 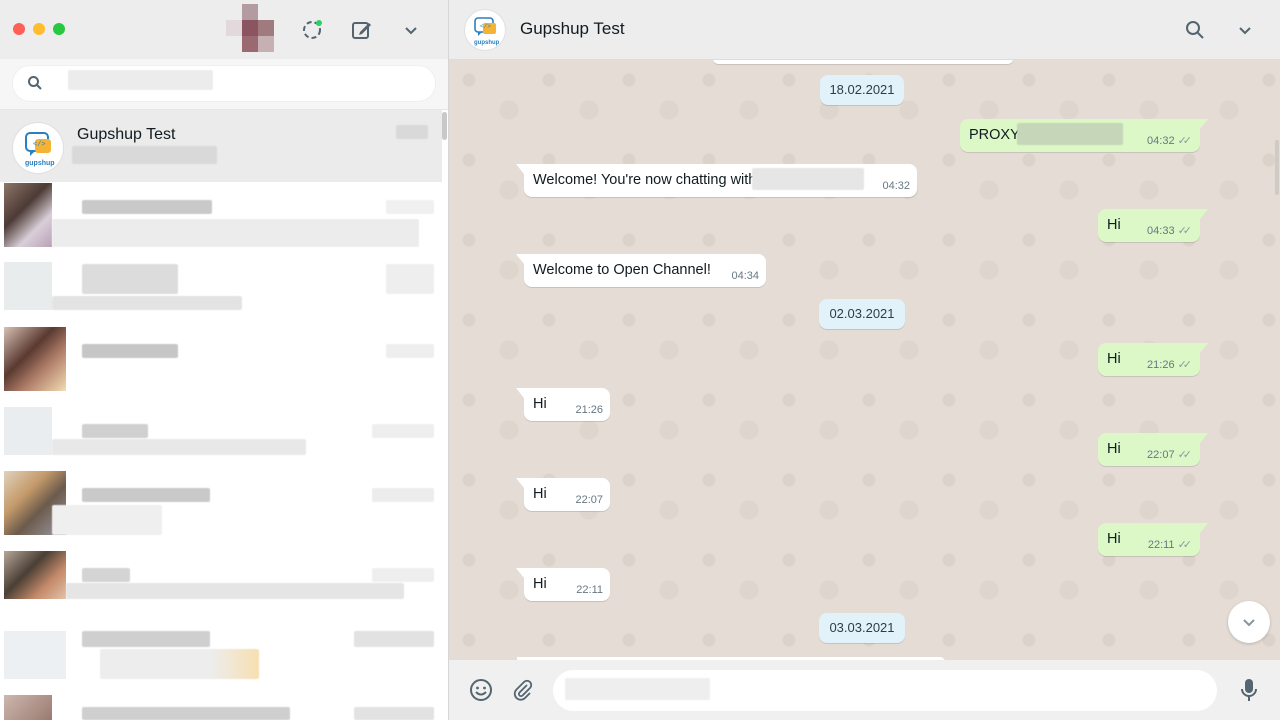 I want to click on message-bubble-outgoing: Hi 04:33 ✓✓, so click(x=1153, y=225).